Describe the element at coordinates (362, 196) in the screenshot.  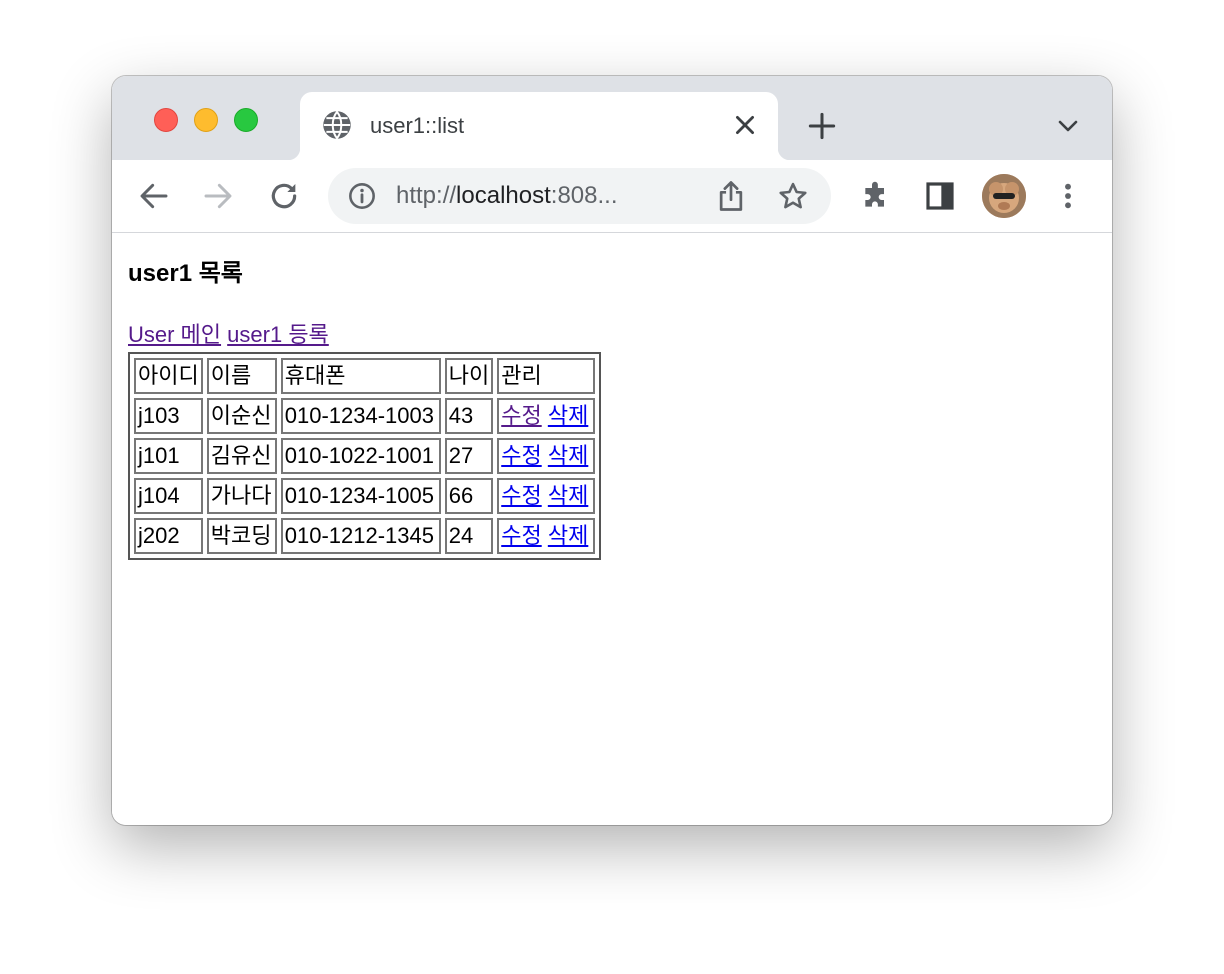
I see `info-icon` at that location.